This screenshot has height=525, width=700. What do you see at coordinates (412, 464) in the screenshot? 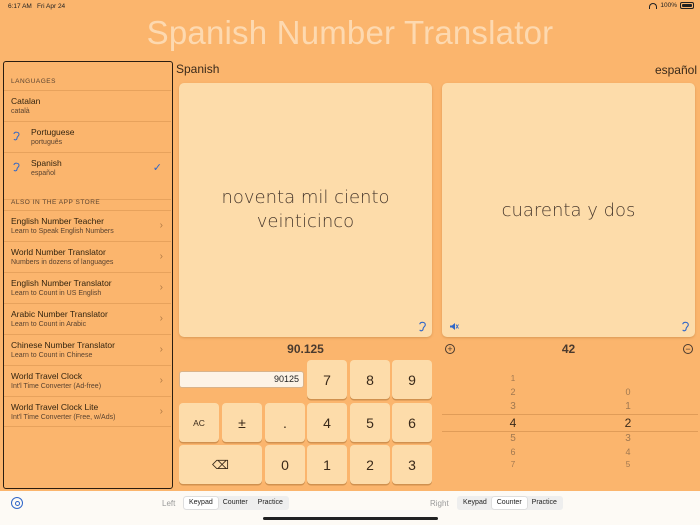
I see `key-3: 3` at bounding box center [412, 464].